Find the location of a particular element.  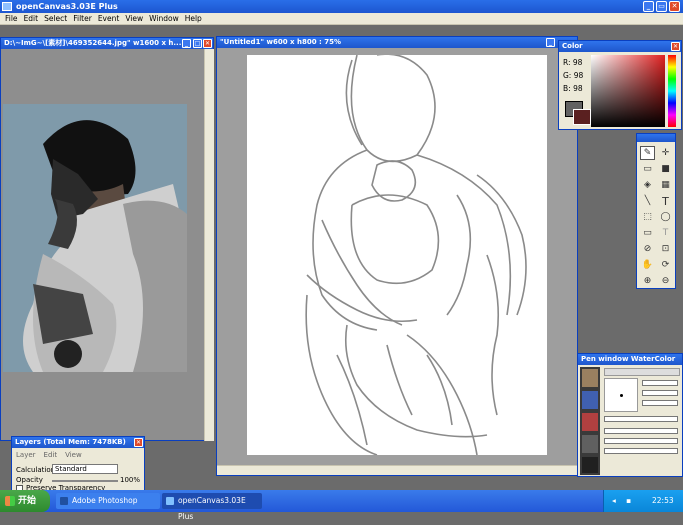

brush-tool-icon: ✎ is located at coordinates (647, 153).